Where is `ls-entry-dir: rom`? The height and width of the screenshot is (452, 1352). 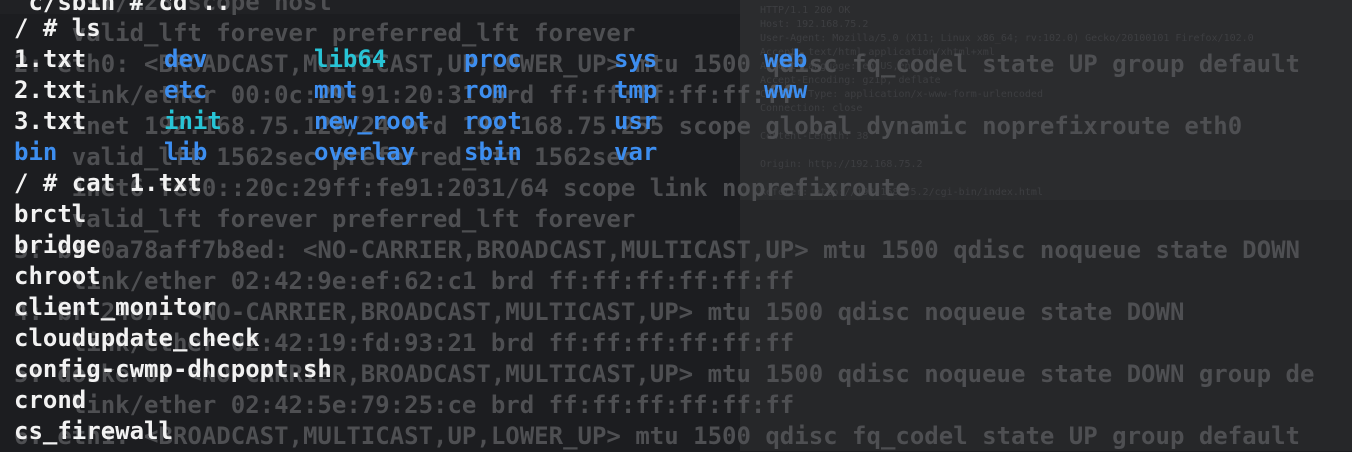
ls-entry-dir: rom is located at coordinates (486, 90).